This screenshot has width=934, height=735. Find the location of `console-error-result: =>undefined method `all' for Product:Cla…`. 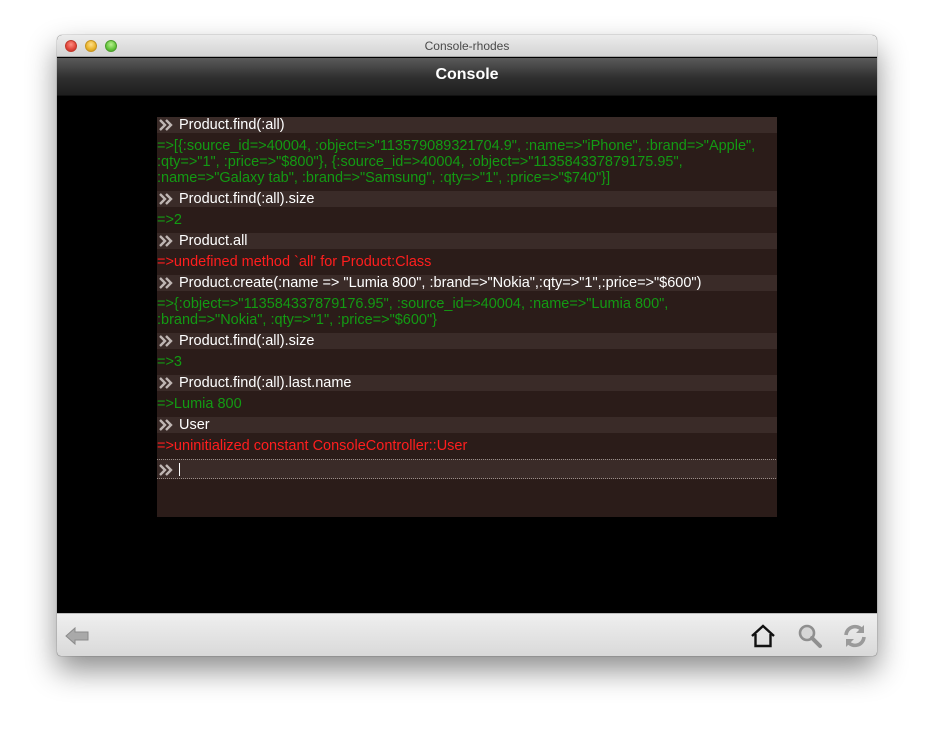

console-error-result: =>undefined method `all' for Product:Cla… is located at coordinates (294, 262).